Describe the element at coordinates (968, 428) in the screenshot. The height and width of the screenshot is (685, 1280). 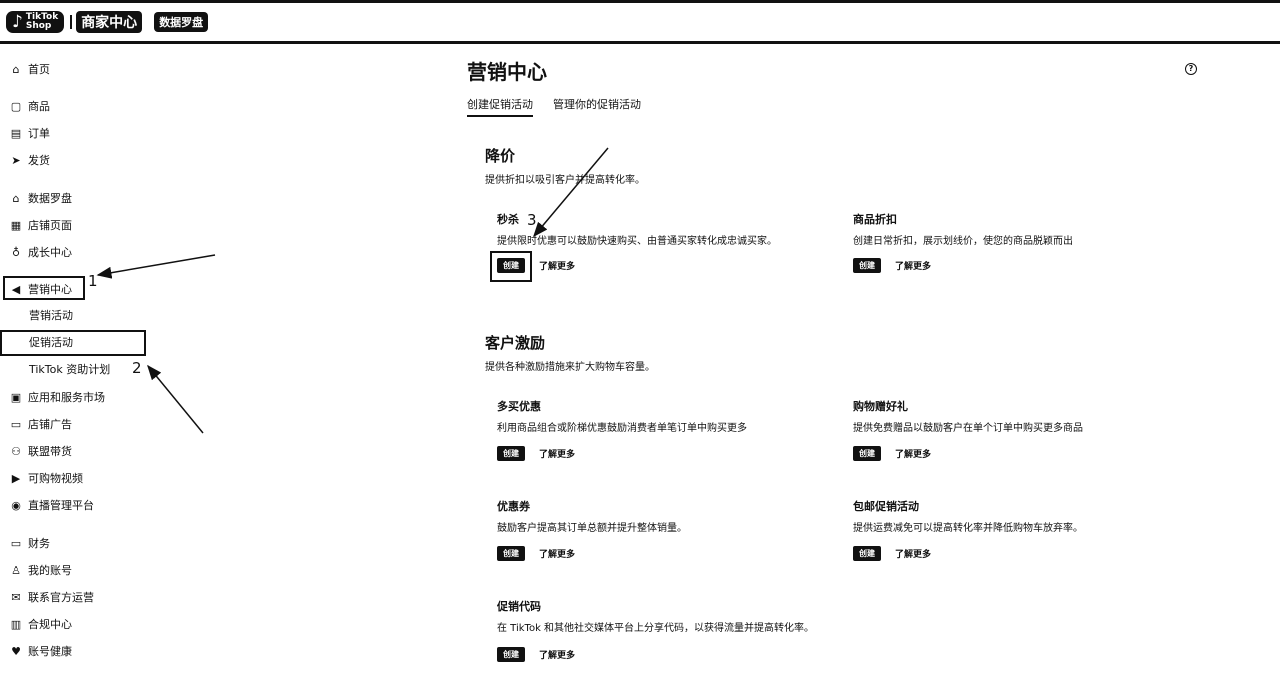
I see `card-desc-gift-with-purchase: 提供免费赠品以鼓励客户在单个订单中购买更多商品` at that location.